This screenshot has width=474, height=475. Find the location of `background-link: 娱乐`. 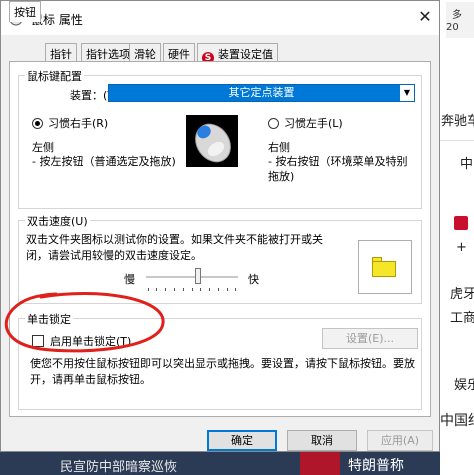

background-link: 娱乐 is located at coordinates (464, 383).